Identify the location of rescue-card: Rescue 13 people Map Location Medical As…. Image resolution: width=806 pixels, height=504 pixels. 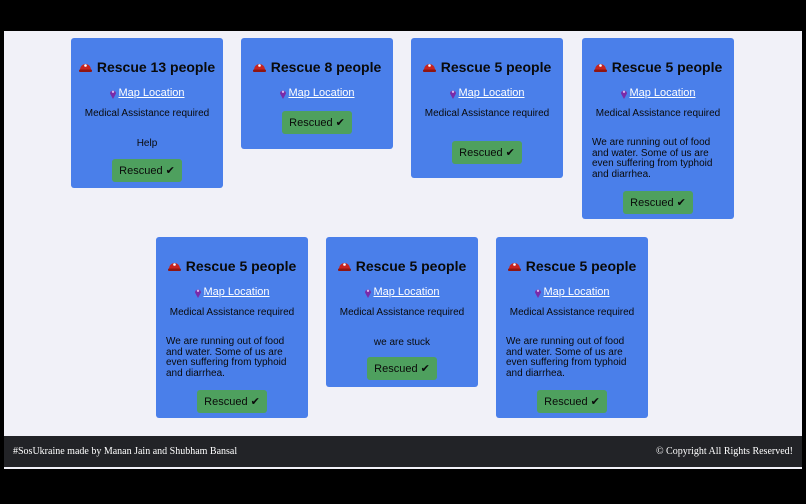
(147, 113).